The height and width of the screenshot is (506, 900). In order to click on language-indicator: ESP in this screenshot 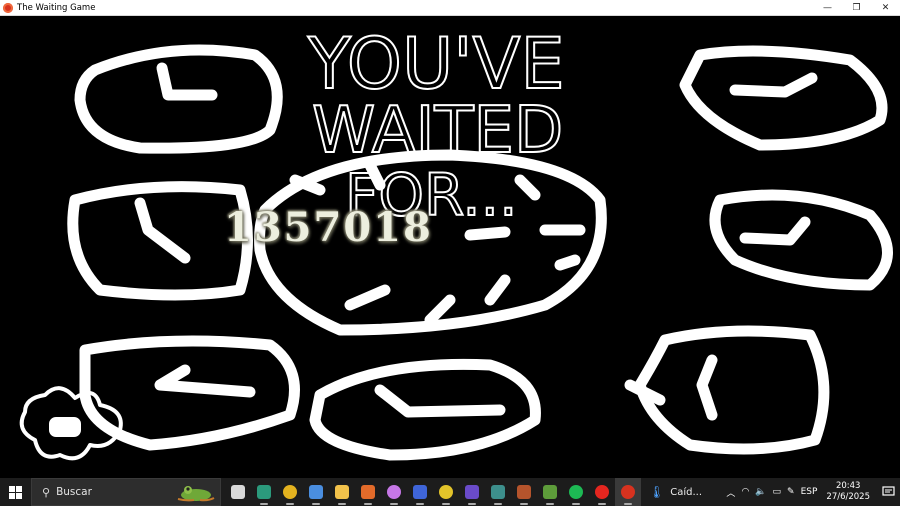, I will do `click(809, 492)`.